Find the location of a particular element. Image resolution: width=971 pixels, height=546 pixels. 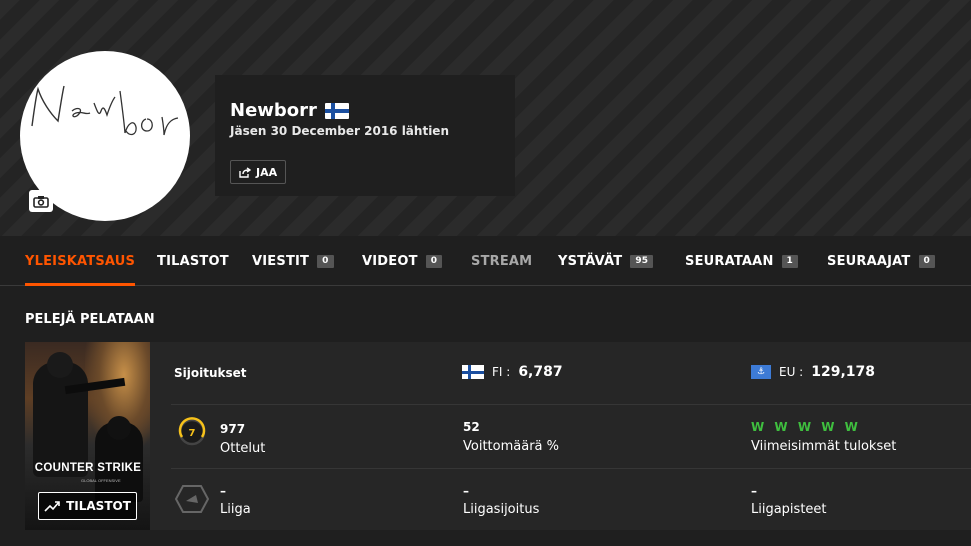

matches-value: 977 is located at coordinates (233, 429).